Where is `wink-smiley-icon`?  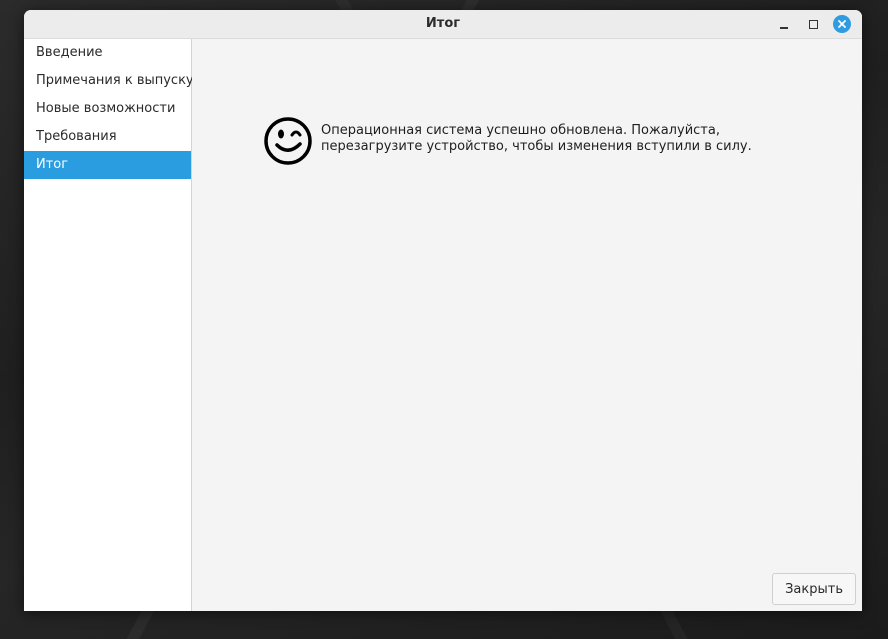 wink-smiley-icon is located at coordinates (288, 141).